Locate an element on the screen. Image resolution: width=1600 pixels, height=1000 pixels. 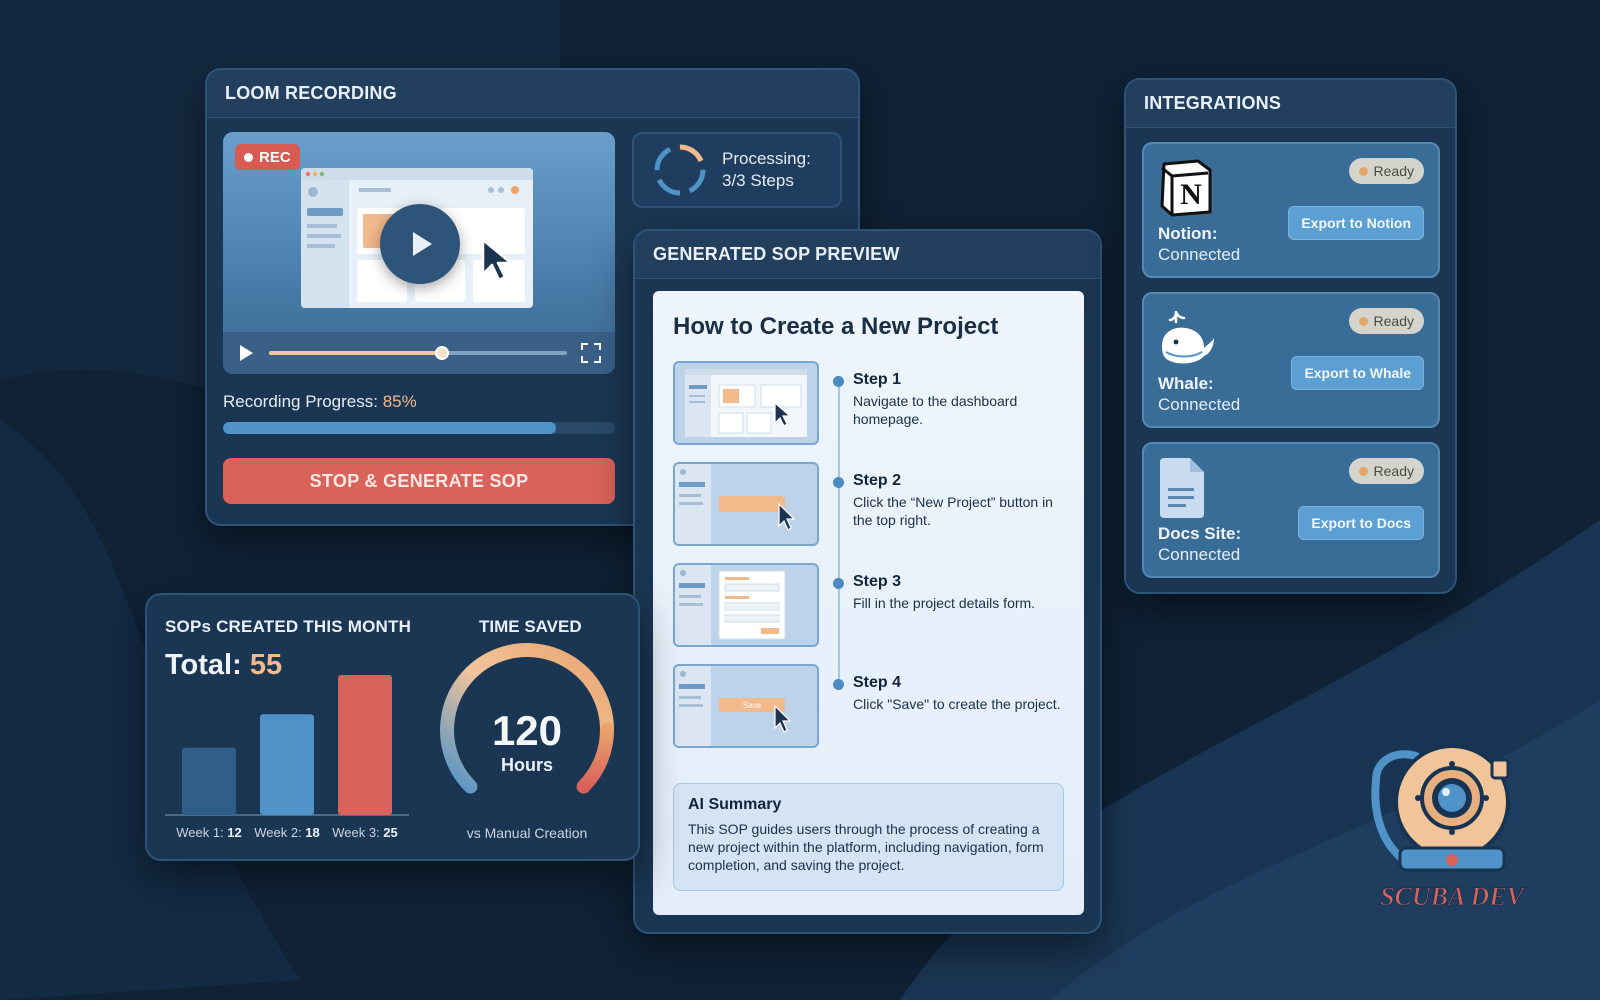
whale-ready-badge: Ready is located at coordinates (1386, 321).